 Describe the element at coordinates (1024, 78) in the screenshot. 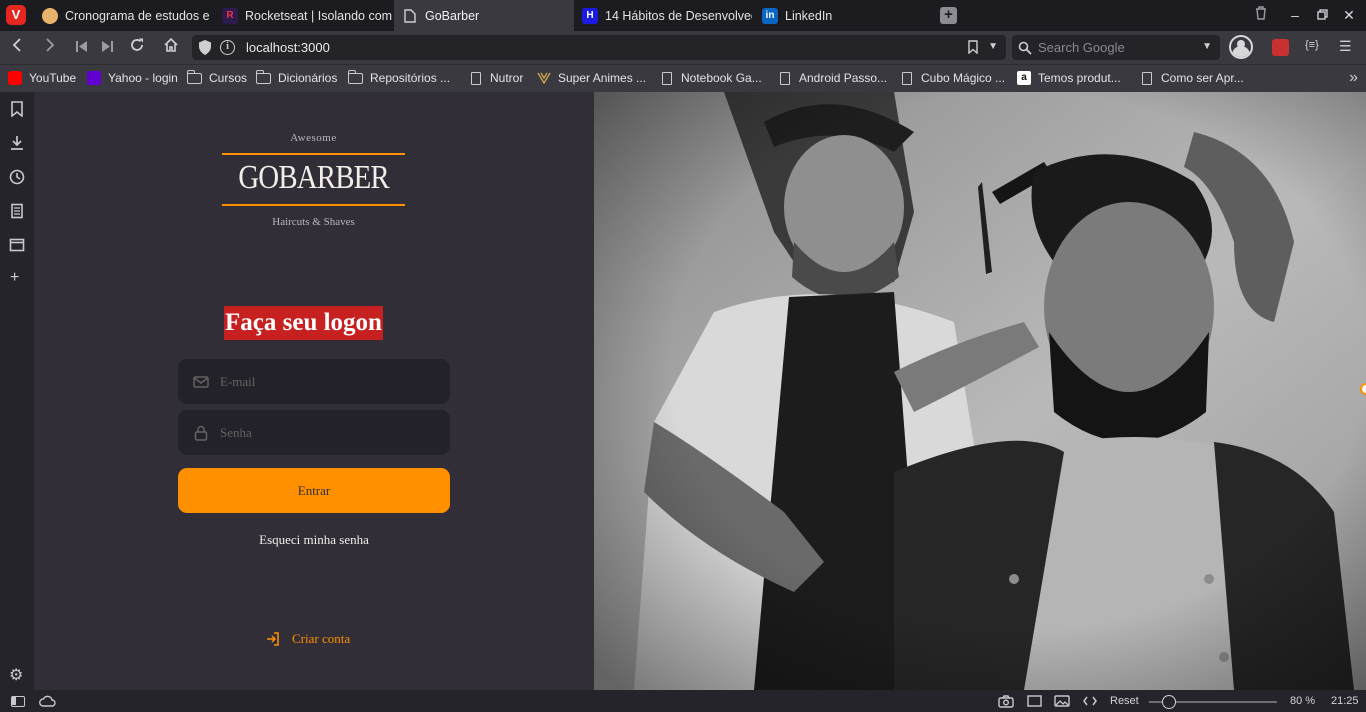

I see `amazon-icon: a` at that location.